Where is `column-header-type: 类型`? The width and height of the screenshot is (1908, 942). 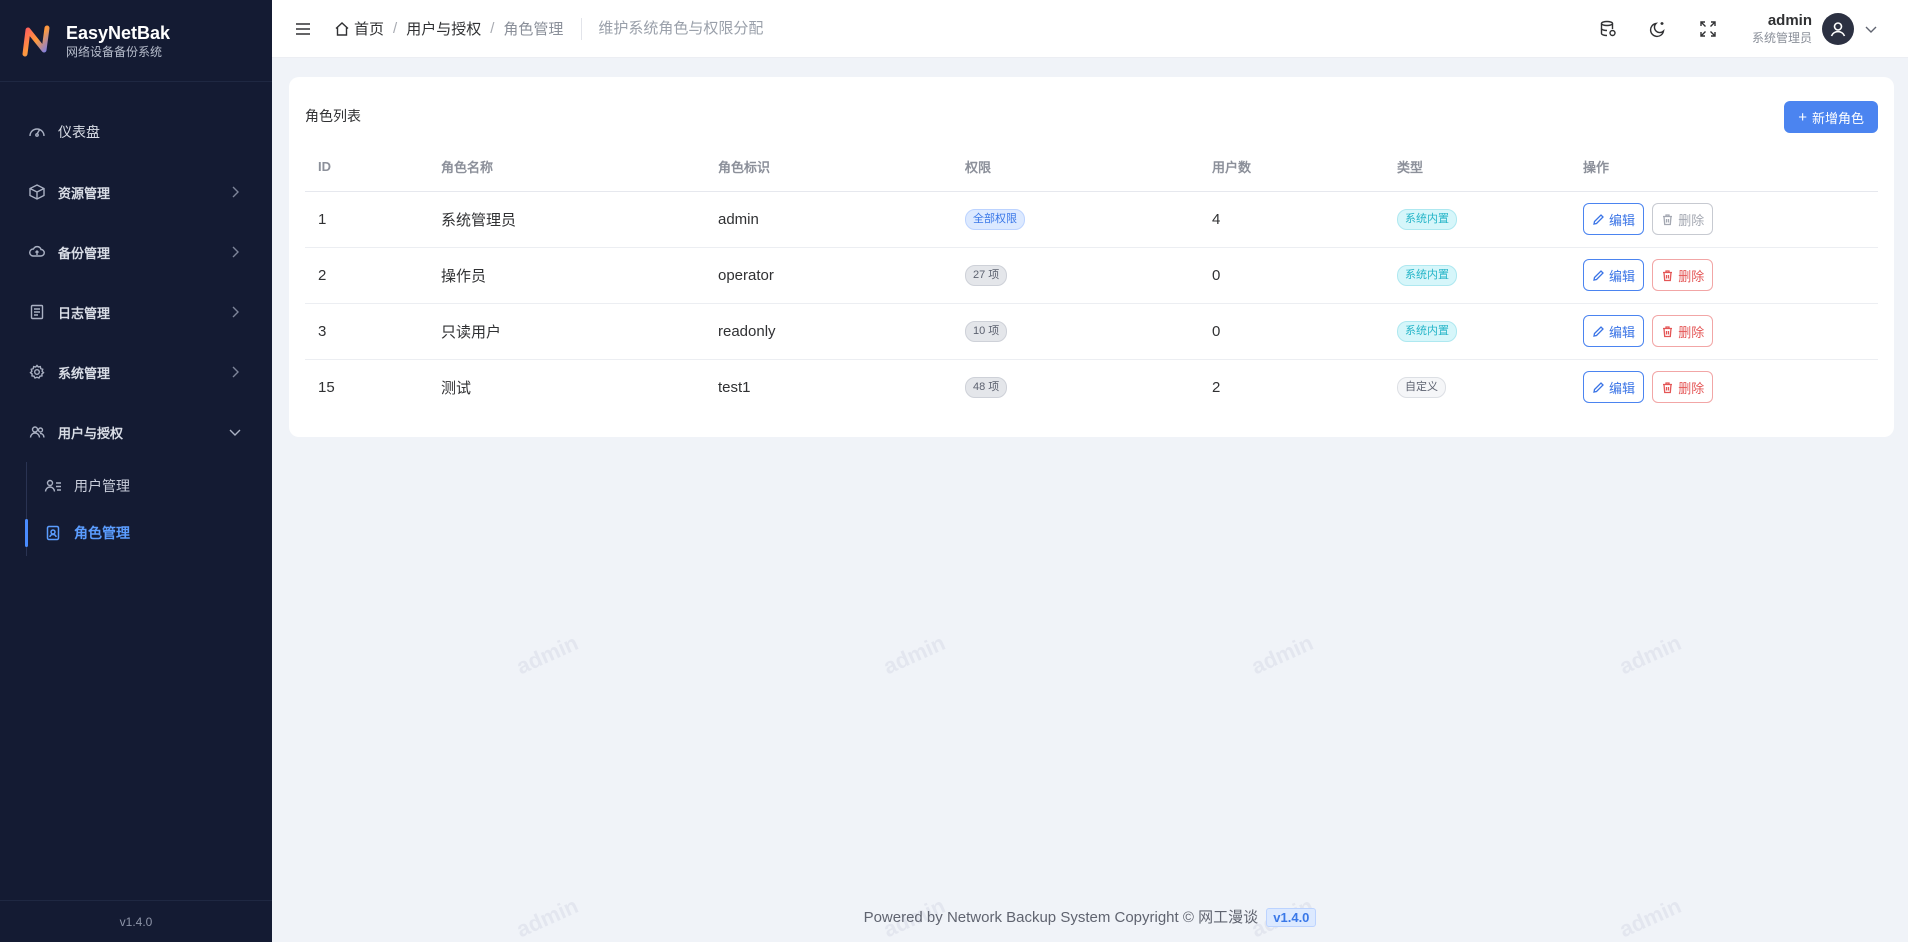
column-header-type: 类型 is located at coordinates (1477, 167).